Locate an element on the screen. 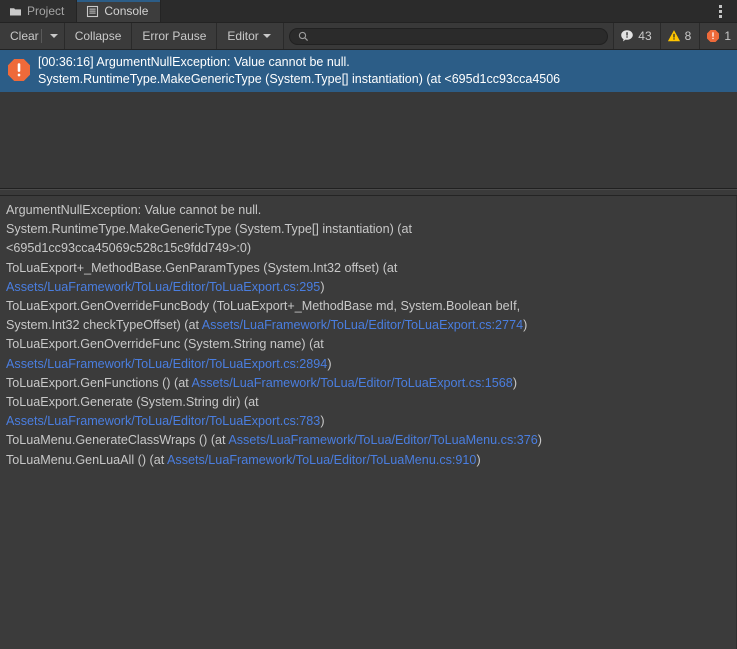 The height and width of the screenshot is (649, 737). log-count-value: 43 is located at coordinates (645, 36).